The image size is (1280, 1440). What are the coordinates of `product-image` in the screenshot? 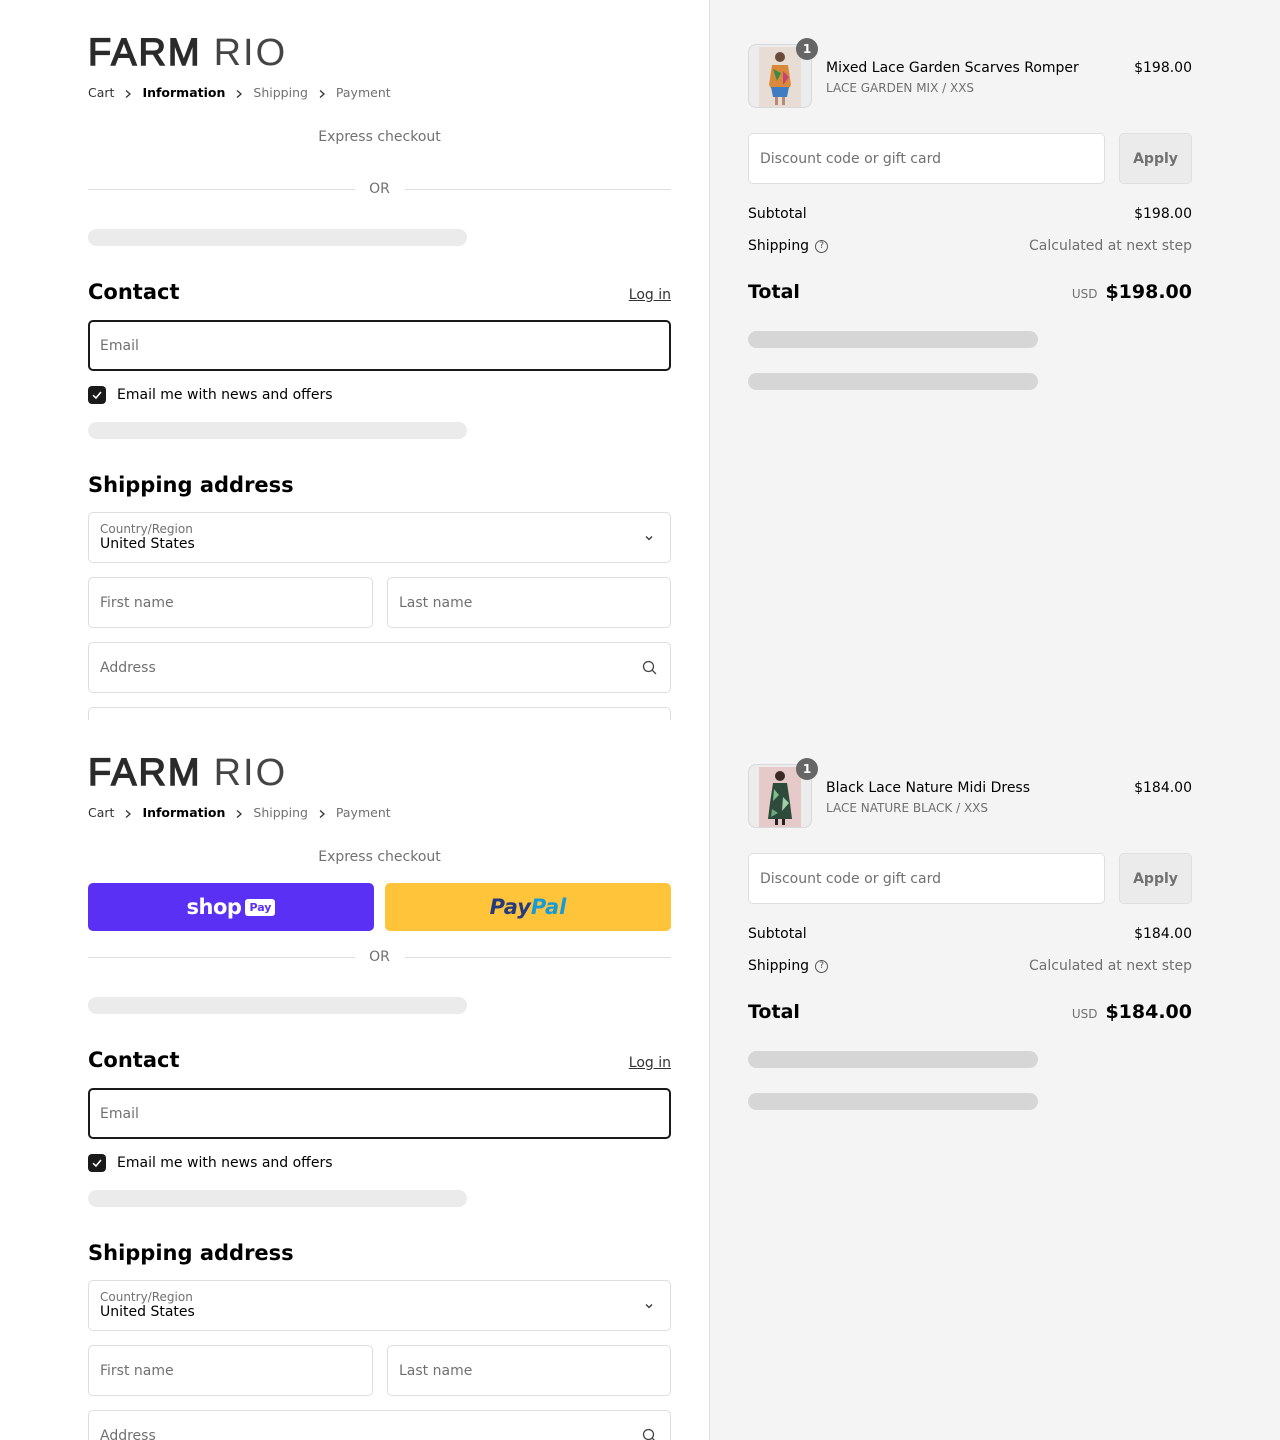 It's located at (780, 77).